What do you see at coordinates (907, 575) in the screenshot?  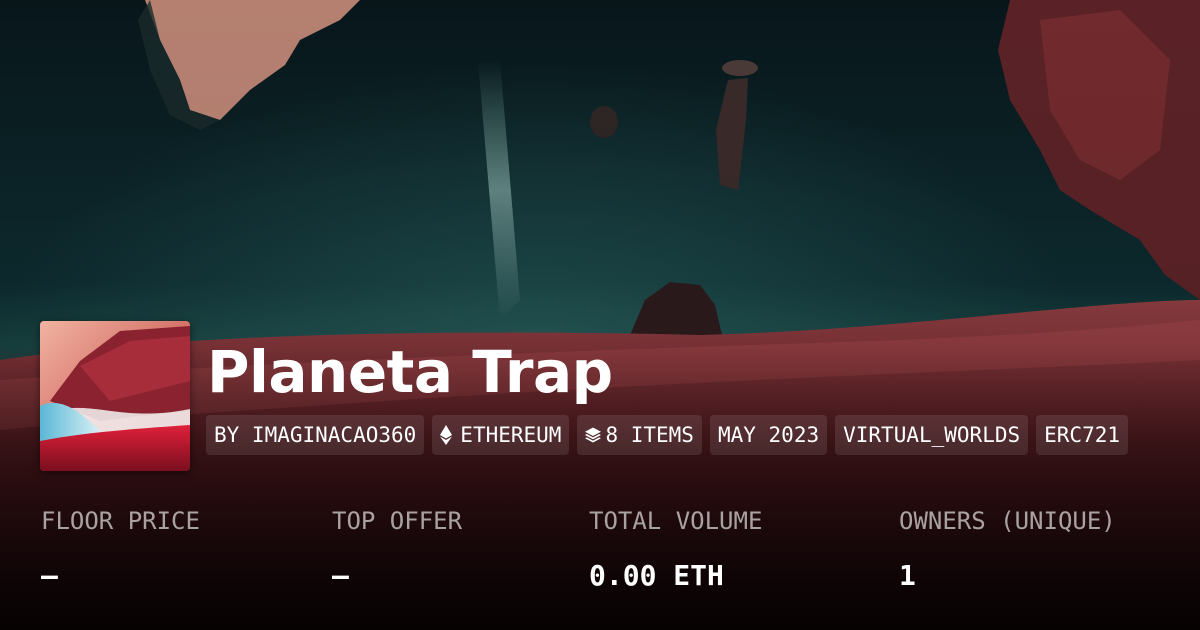 I see `owners-value: 1` at bounding box center [907, 575].